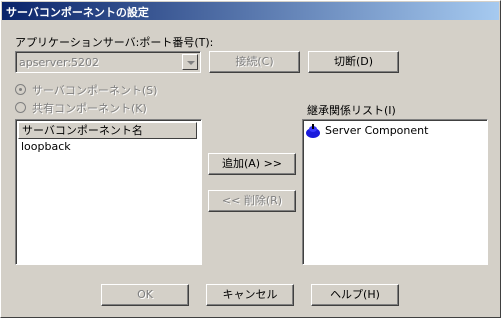  What do you see at coordinates (46, 146) in the screenshot?
I see `list-item: loopback` at bounding box center [46, 146].